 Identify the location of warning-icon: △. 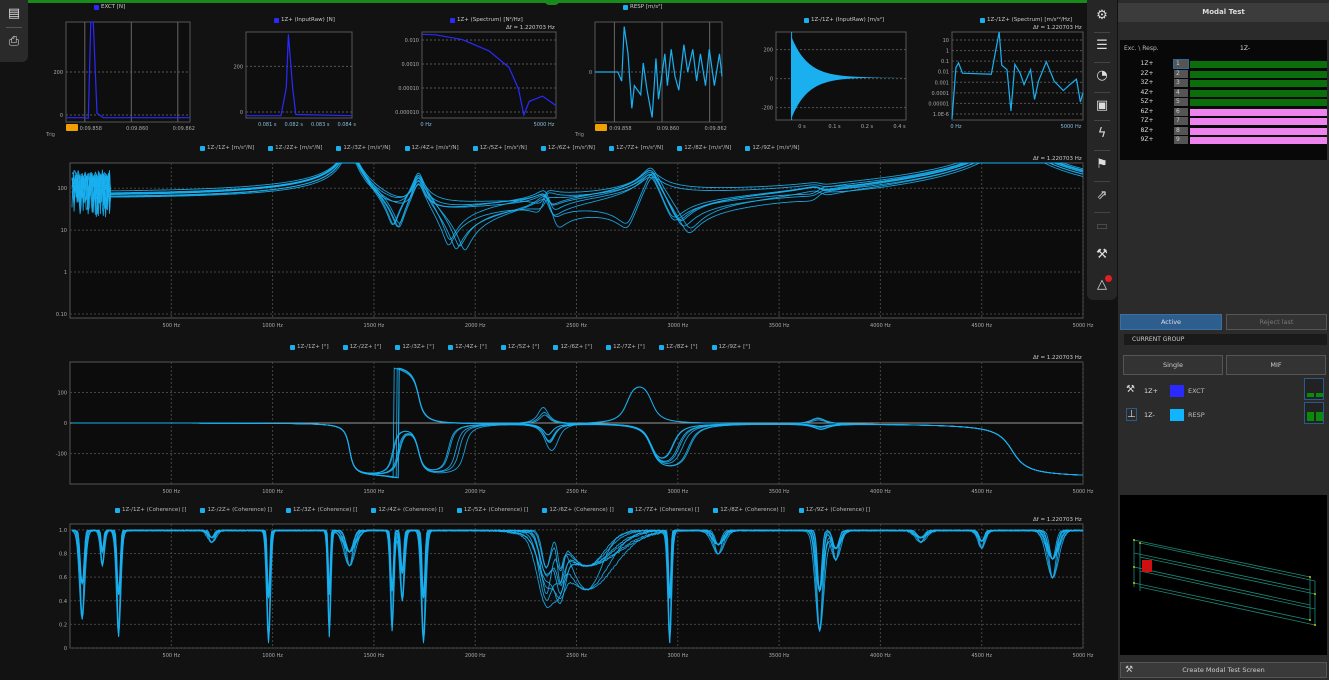
(1102, 285).